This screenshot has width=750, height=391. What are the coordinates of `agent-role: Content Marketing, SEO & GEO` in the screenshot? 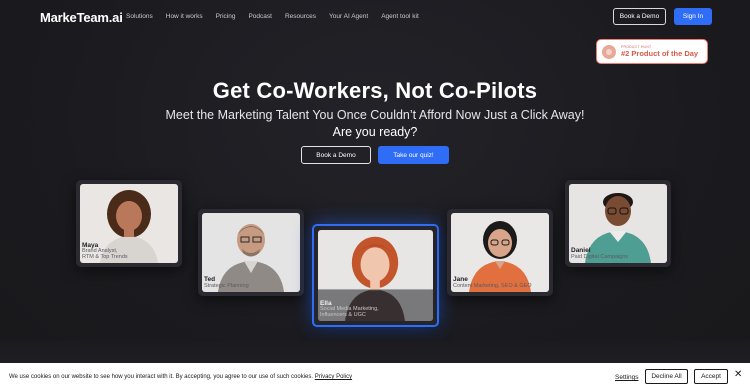 It's located at (492, 286).